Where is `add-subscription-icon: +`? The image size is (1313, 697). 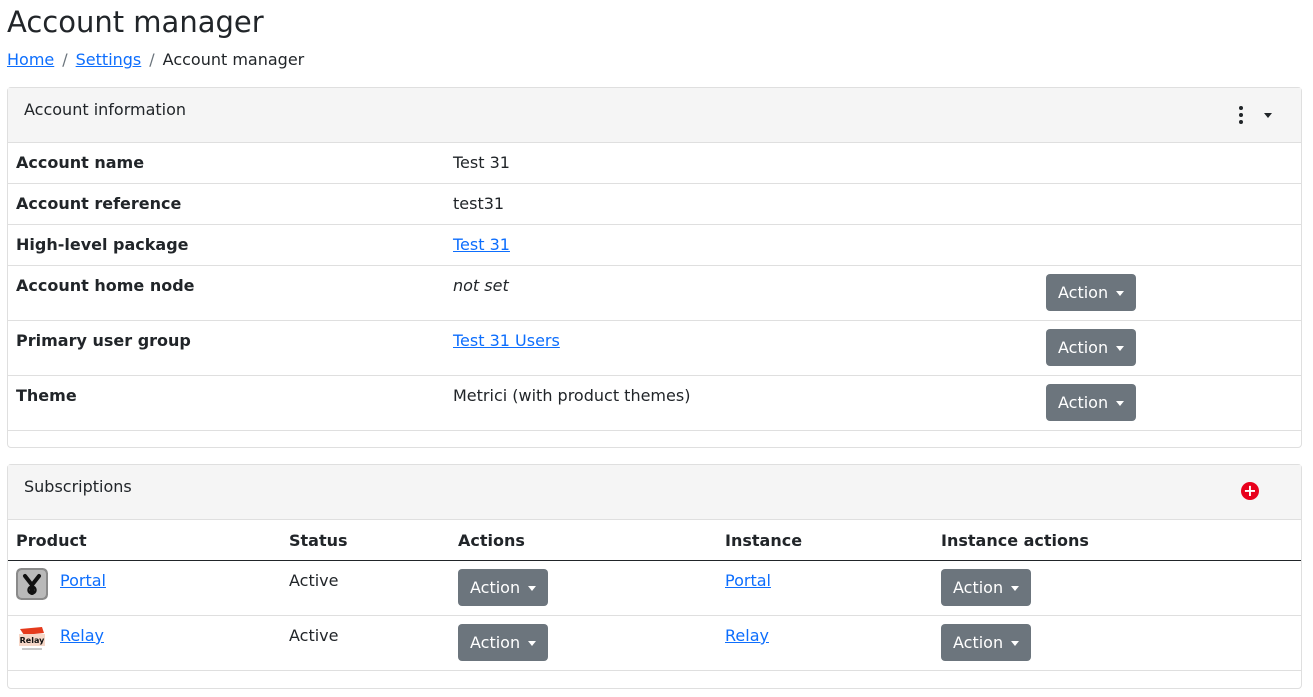 add-subscription-icon: + is located at coordinates (1250, 491).